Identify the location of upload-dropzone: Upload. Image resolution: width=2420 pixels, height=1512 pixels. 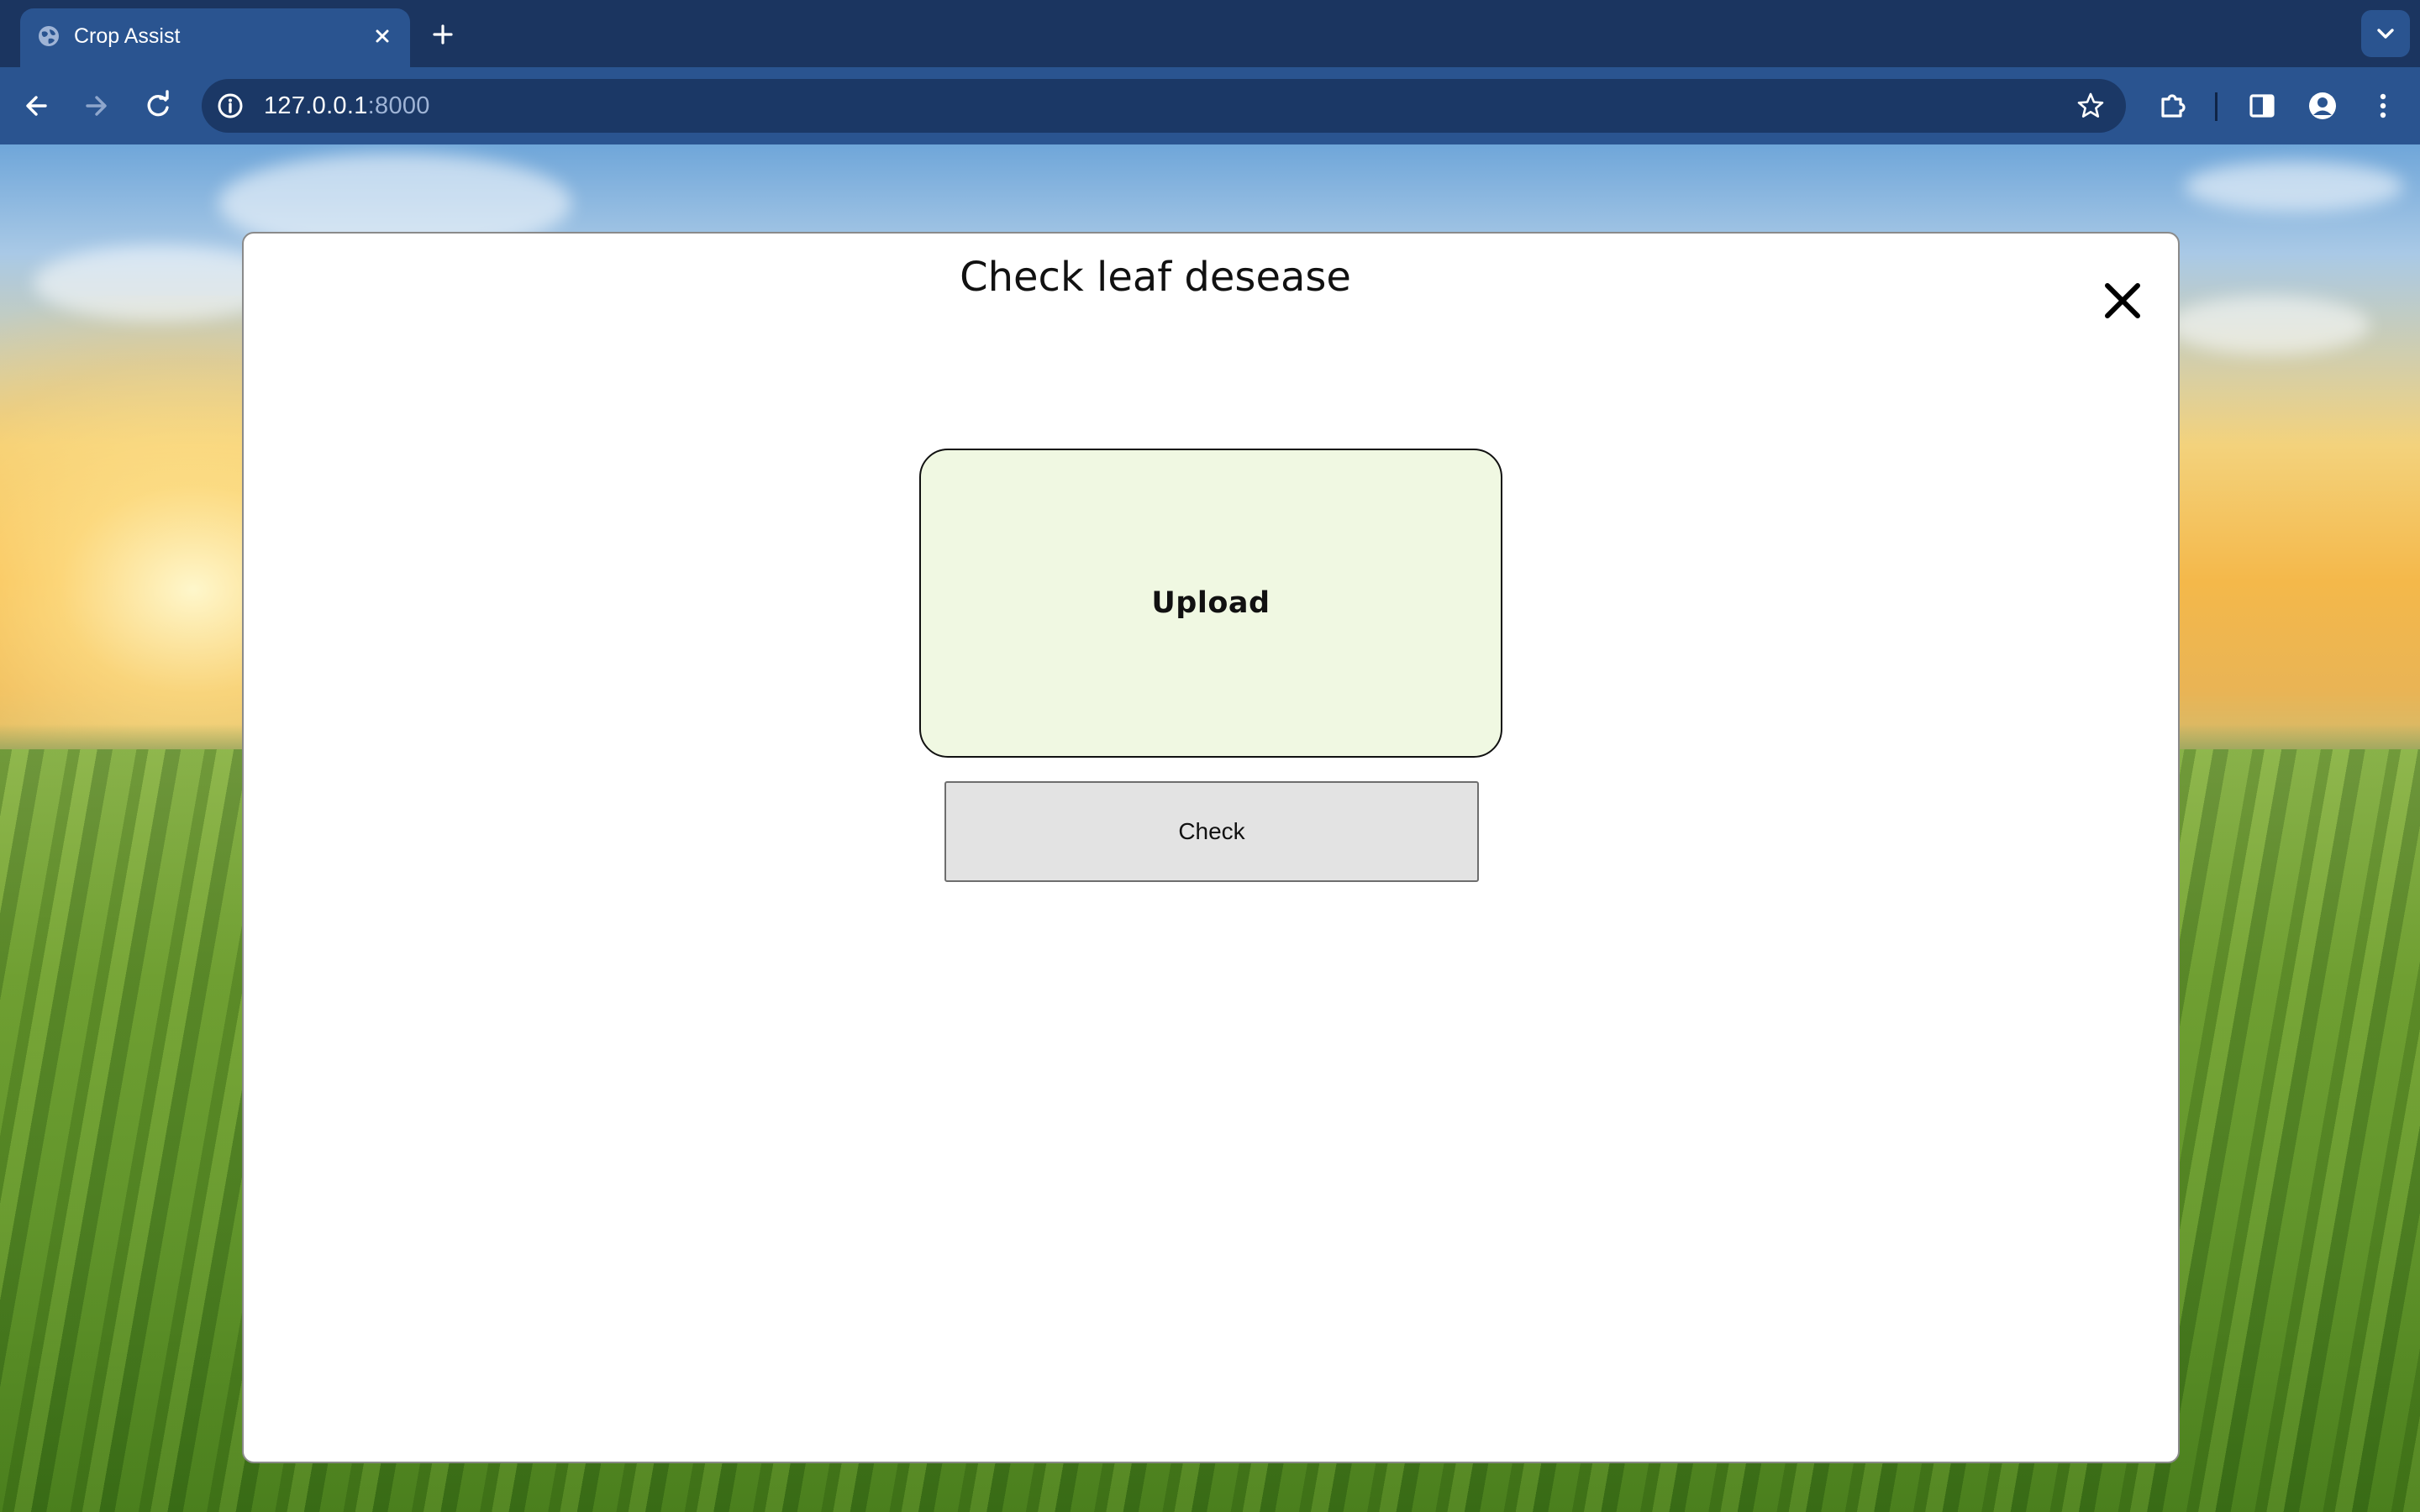
(1210, 603).